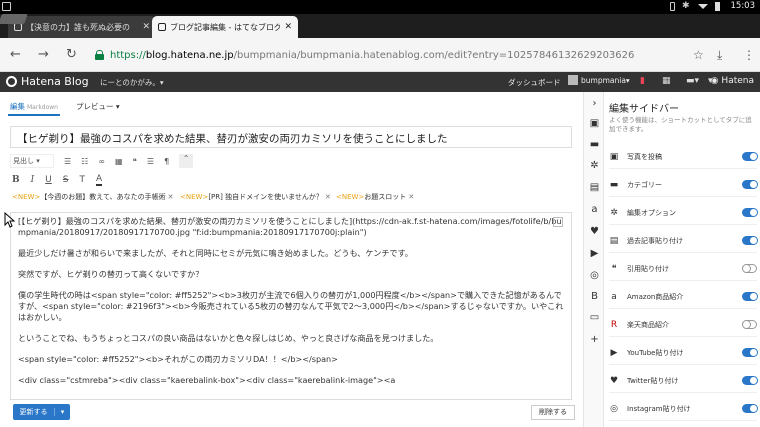  Describe the element at coordinates (66, 180) in the screenshot. I see `strikethrough-icon: S` at that location.